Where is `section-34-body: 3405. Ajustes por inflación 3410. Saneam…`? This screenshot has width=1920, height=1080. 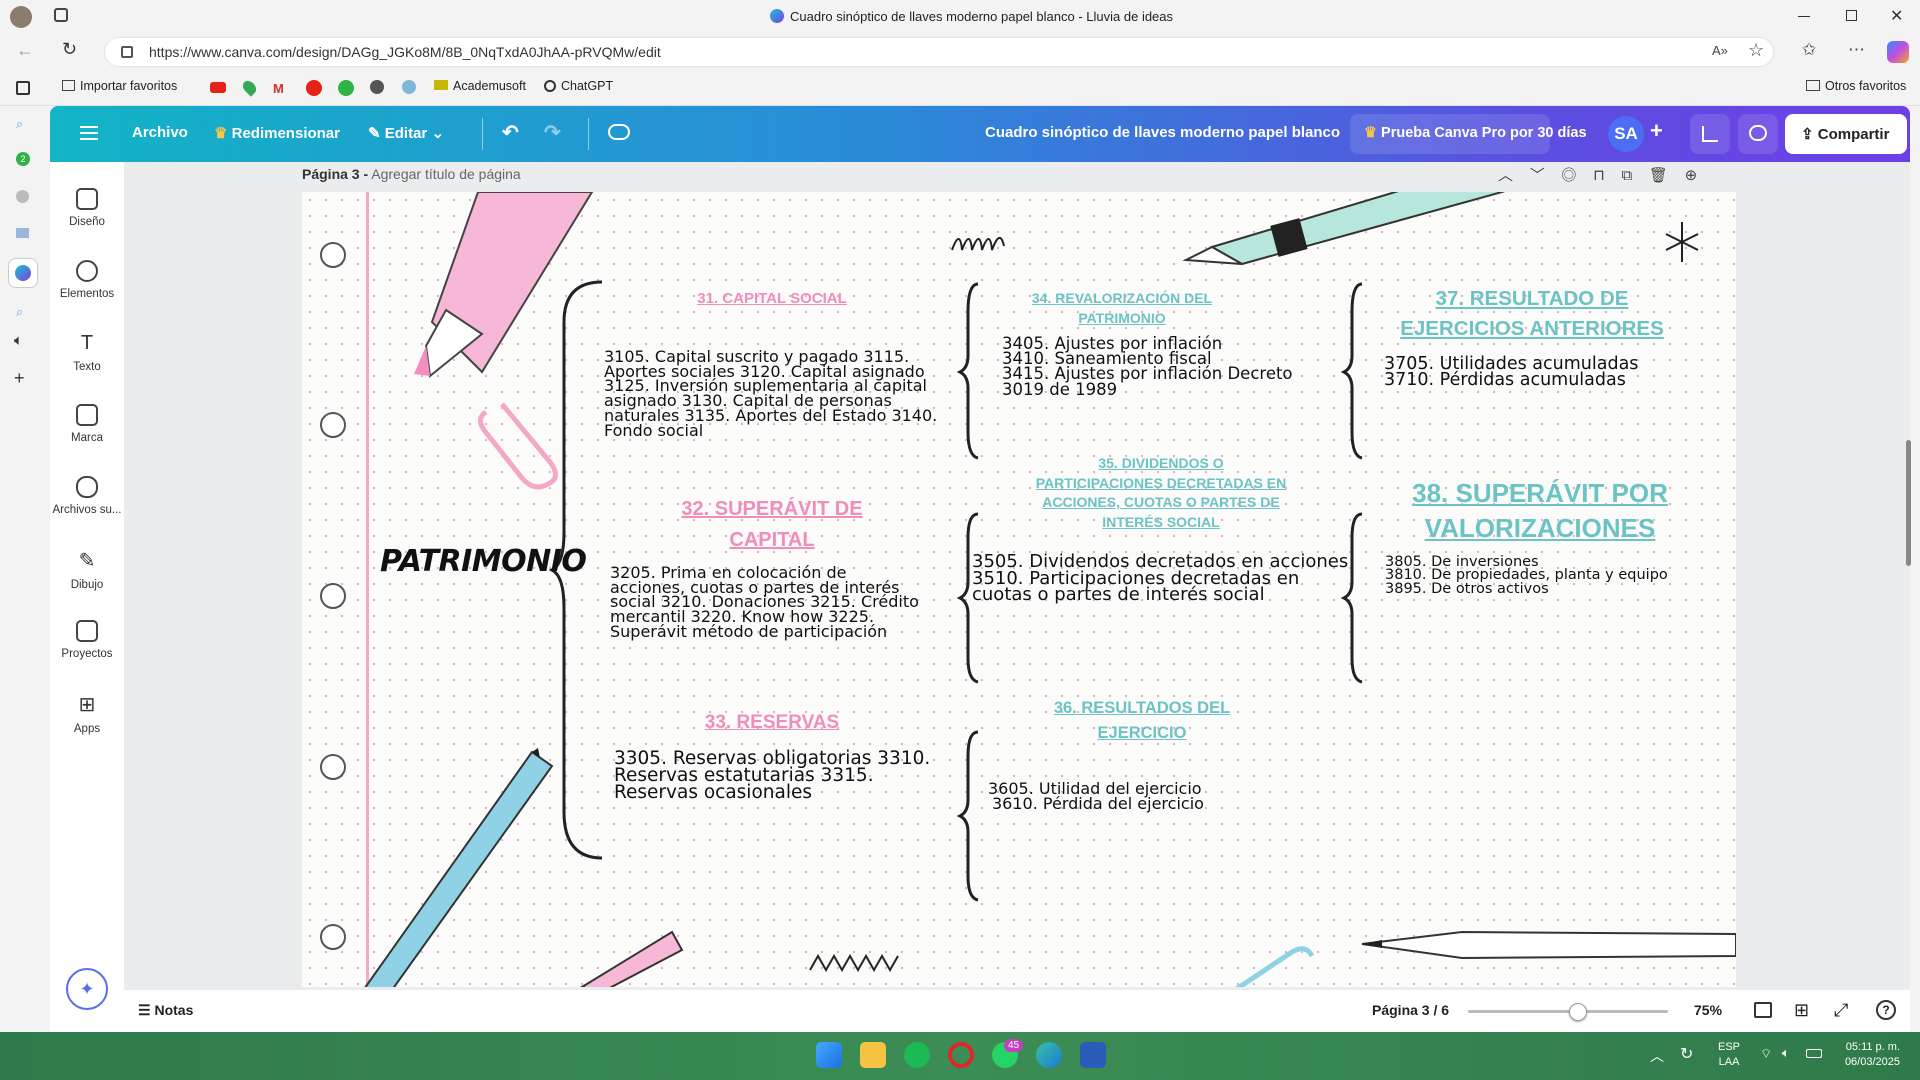 section-34-body: 3405. Ajustes por inflación 3410. Saneam… is located at coordinates (1147, 366).